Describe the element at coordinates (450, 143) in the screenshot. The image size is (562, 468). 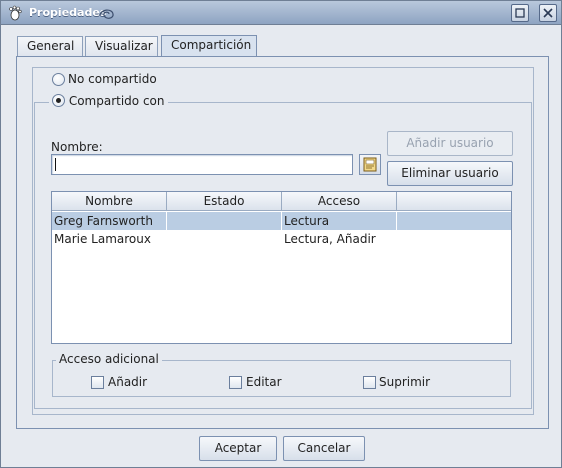
I see `add-user-button: Añadir usuario` at that location.